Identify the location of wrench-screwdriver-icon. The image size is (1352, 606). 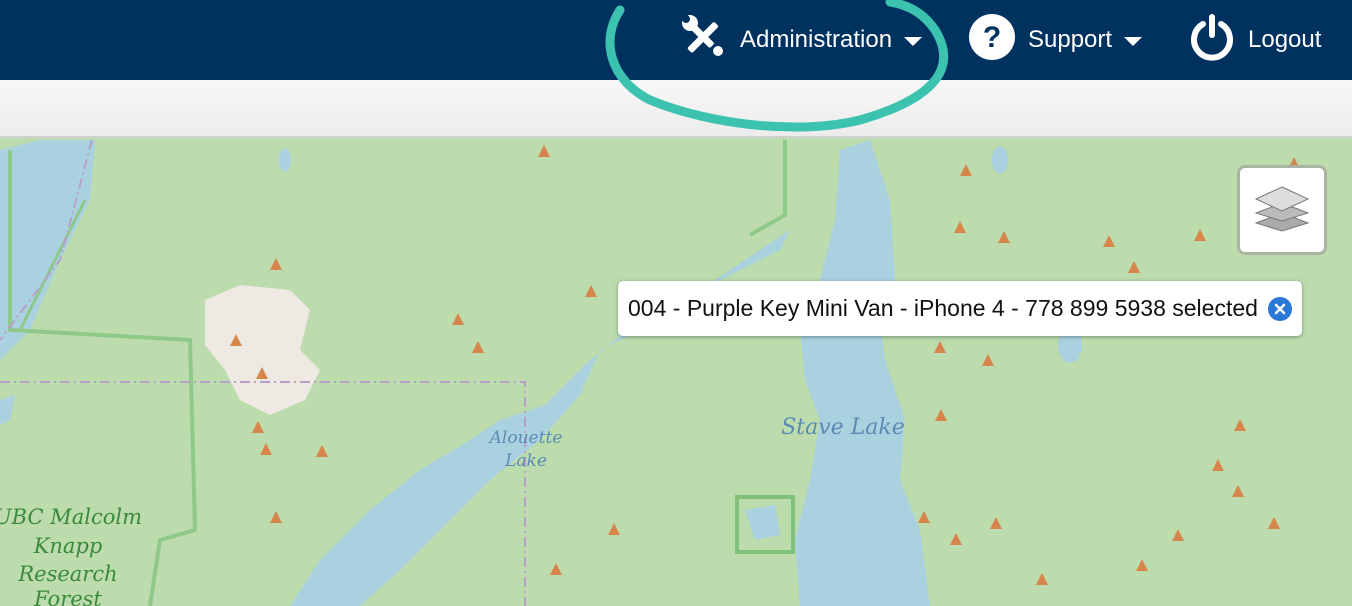
(704, 40).